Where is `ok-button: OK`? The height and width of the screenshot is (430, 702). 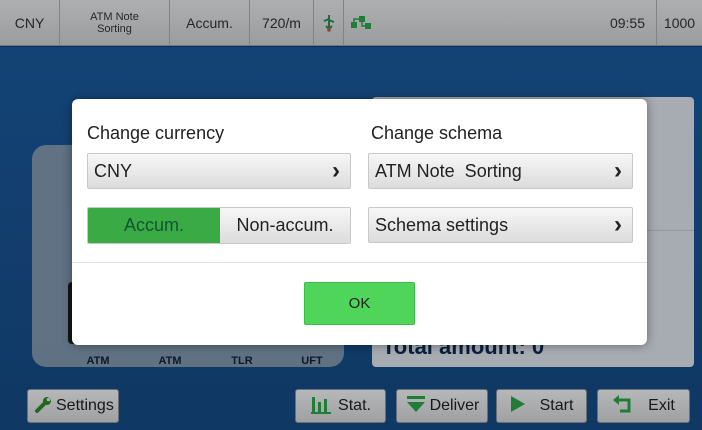 ok-button: OK is located at coordinates (359, 303).